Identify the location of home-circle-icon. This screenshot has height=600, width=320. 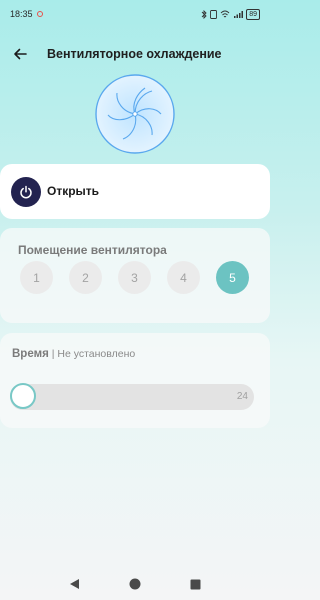
(135, 584).